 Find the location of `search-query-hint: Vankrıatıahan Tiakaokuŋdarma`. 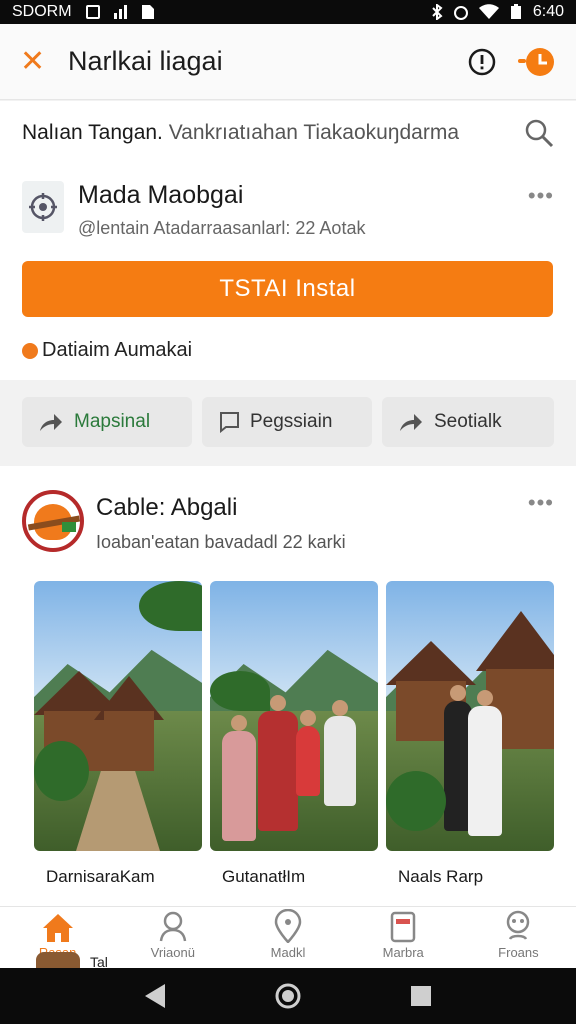

search-query-hint: Vankrıatıahan Tiakaokuŋdarma is located at coordinates (311, 132).